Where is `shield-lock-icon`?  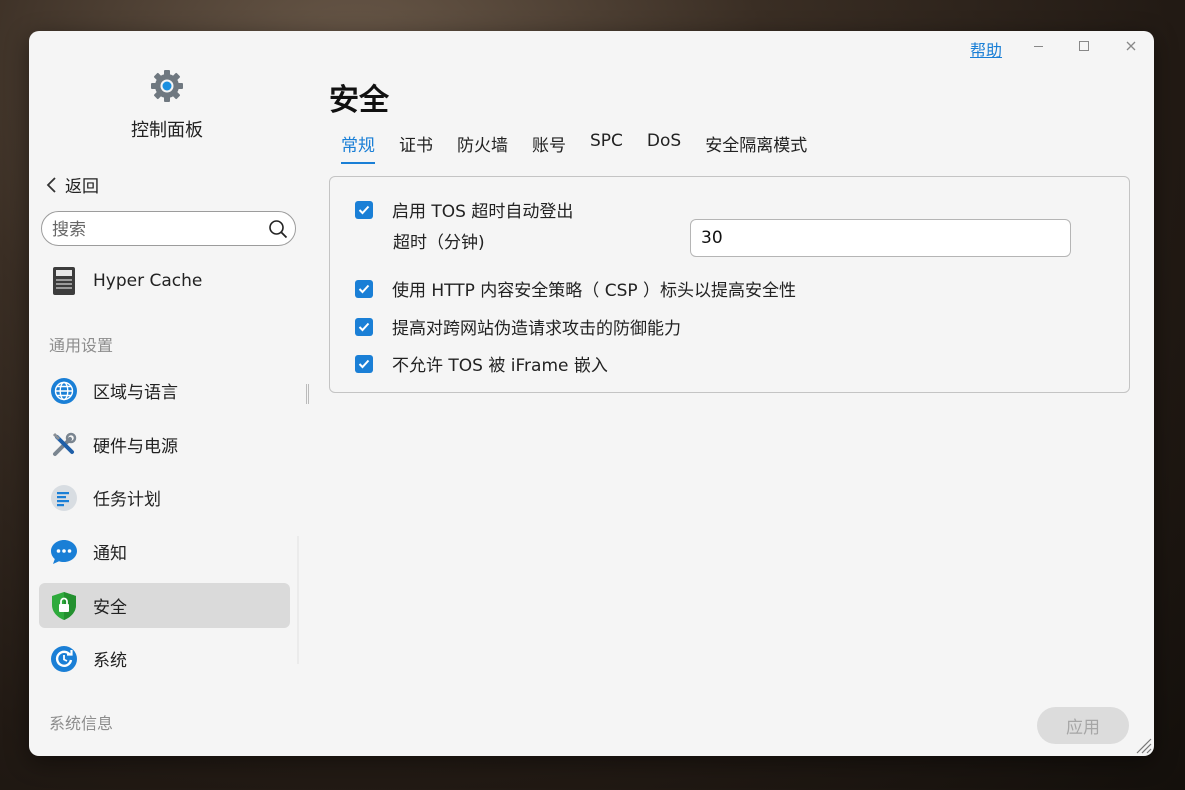
shield-lock-icon is located at coordinates (64, 606).